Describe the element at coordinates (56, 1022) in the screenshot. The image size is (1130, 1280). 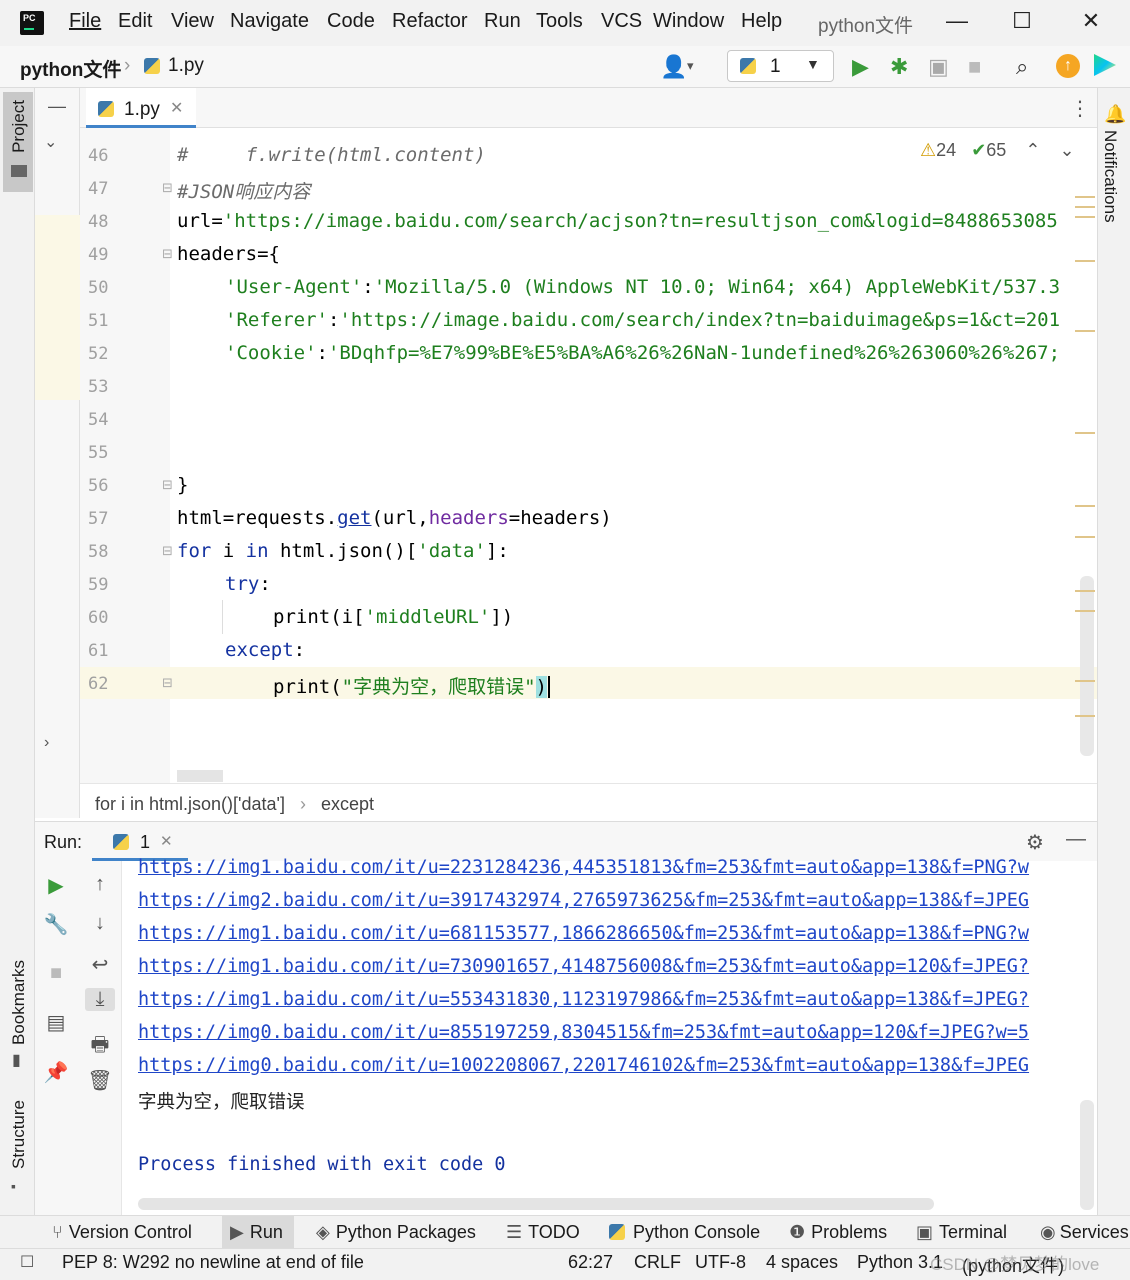
I see `layout-icon: ▤` at that location.